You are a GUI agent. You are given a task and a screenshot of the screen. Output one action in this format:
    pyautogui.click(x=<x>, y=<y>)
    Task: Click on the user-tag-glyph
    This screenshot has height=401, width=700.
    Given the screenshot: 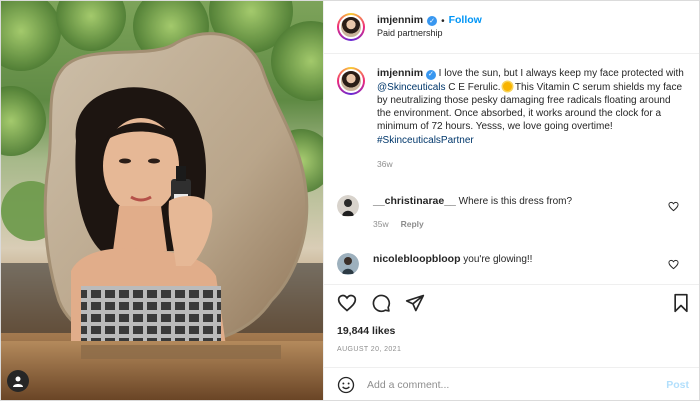 What is the action you would take?
    pyautogui.click(x=18, y=381)
    